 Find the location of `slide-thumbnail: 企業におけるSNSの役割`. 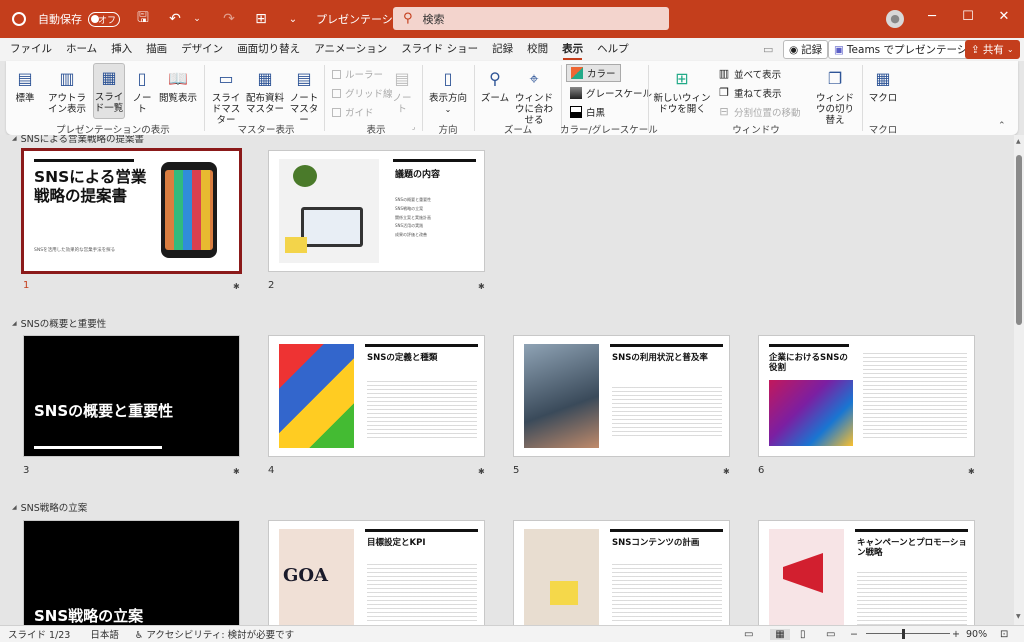

slide-thumbnail: 企業におけるSNSの役割 is located at coordinates (866, 396).